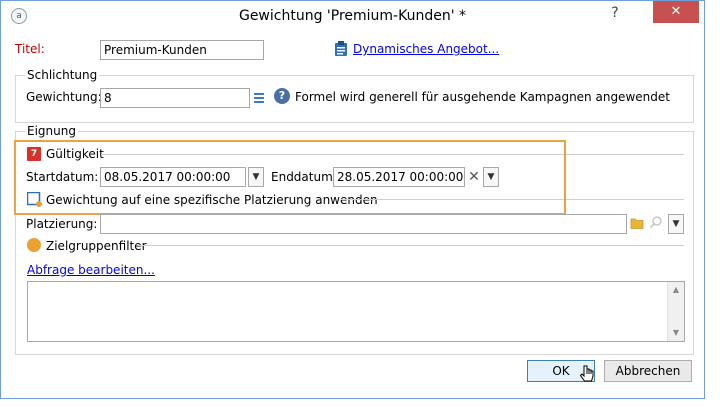 The image size is (723, 411). Describe the element at coordinates (30, 49) in the screenshot. I see `titel-label: Titel:` at that location.